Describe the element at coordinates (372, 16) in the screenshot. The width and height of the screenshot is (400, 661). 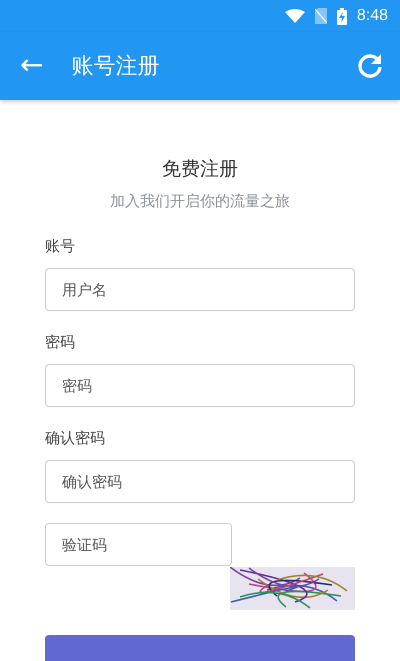
I see `status-time: 8:48` at that location.